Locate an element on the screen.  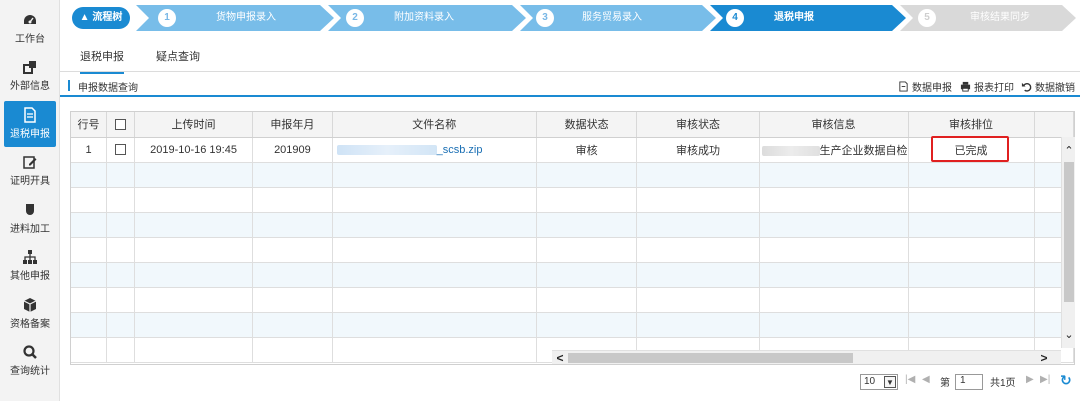
select-all-checkbox is located at coordinates (120, 124).